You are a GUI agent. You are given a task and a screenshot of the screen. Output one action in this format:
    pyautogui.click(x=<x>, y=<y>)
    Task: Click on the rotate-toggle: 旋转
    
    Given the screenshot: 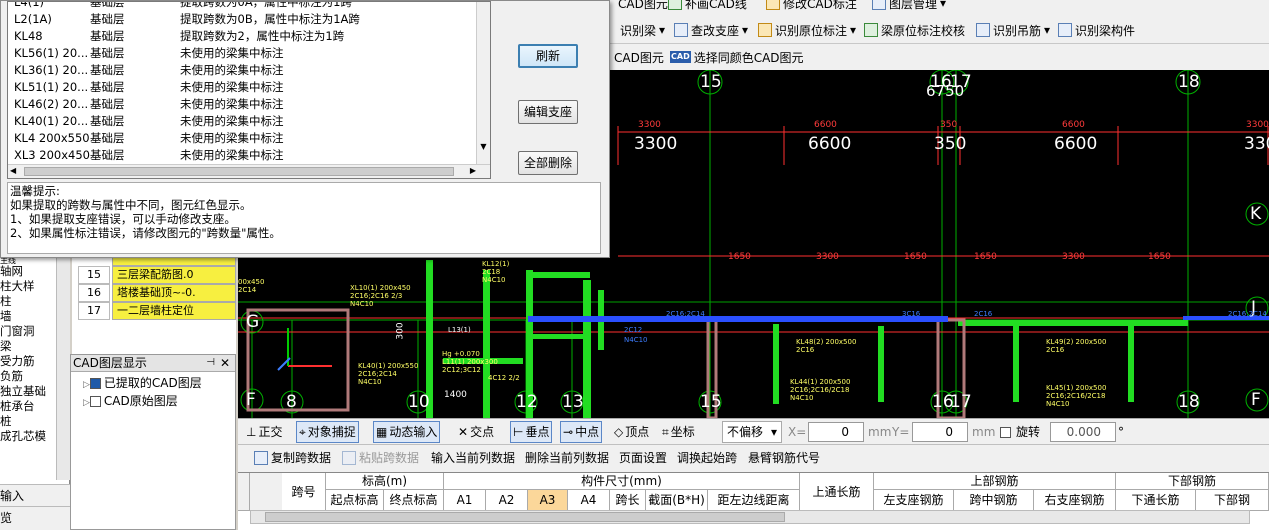 What is the action you would take?
    pyautogui.click(x=1020, y=432)
    